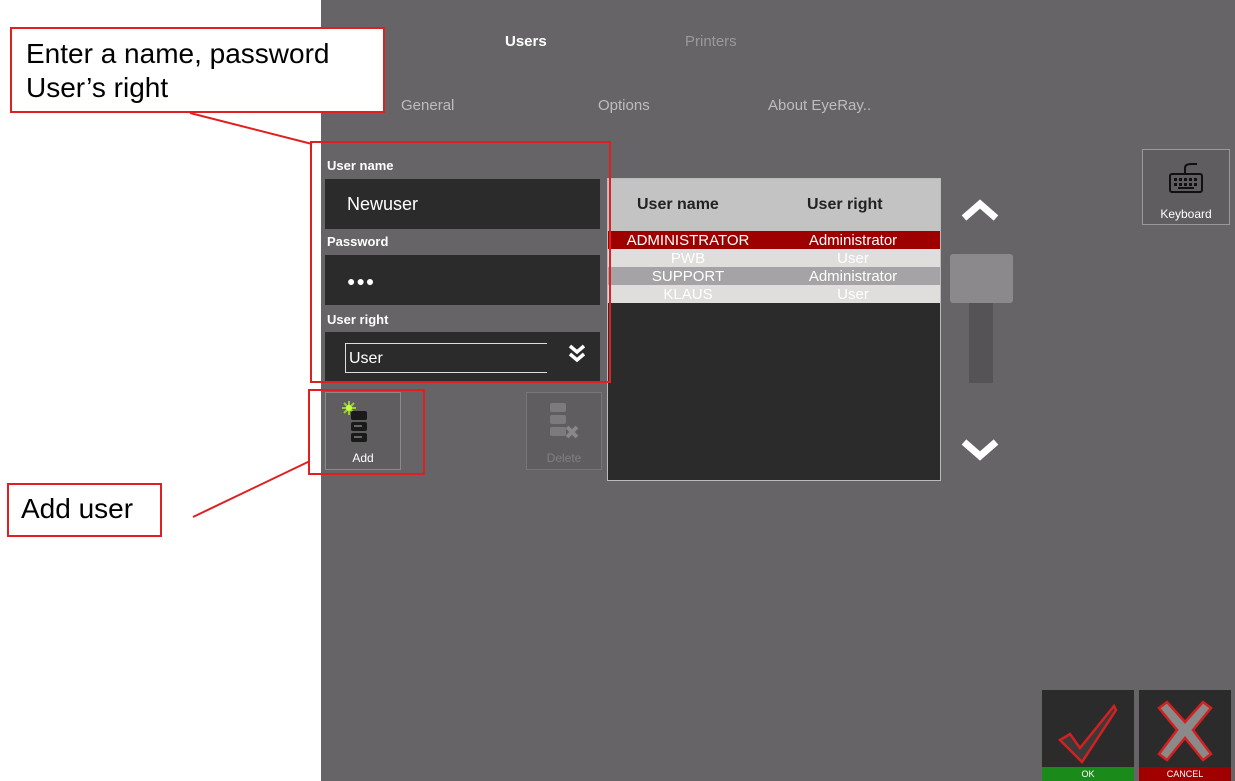 Image resolution: width=1235 pixels, height=781 pixels. I want to click on keyboard-icon, so click(1186, 178).